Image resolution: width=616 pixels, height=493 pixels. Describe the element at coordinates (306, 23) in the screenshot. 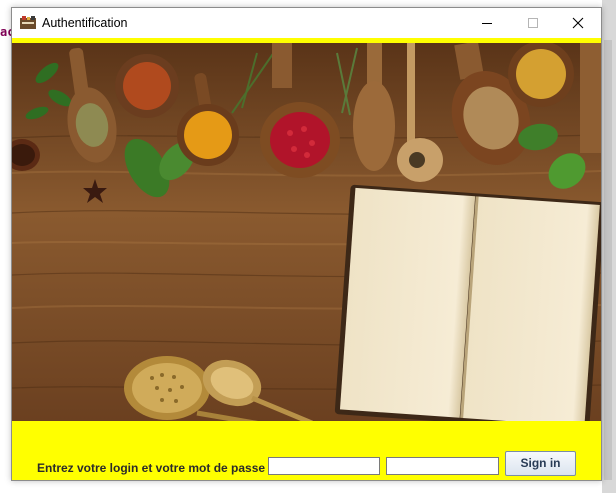

I see `title-bar: Authentification` at that location.